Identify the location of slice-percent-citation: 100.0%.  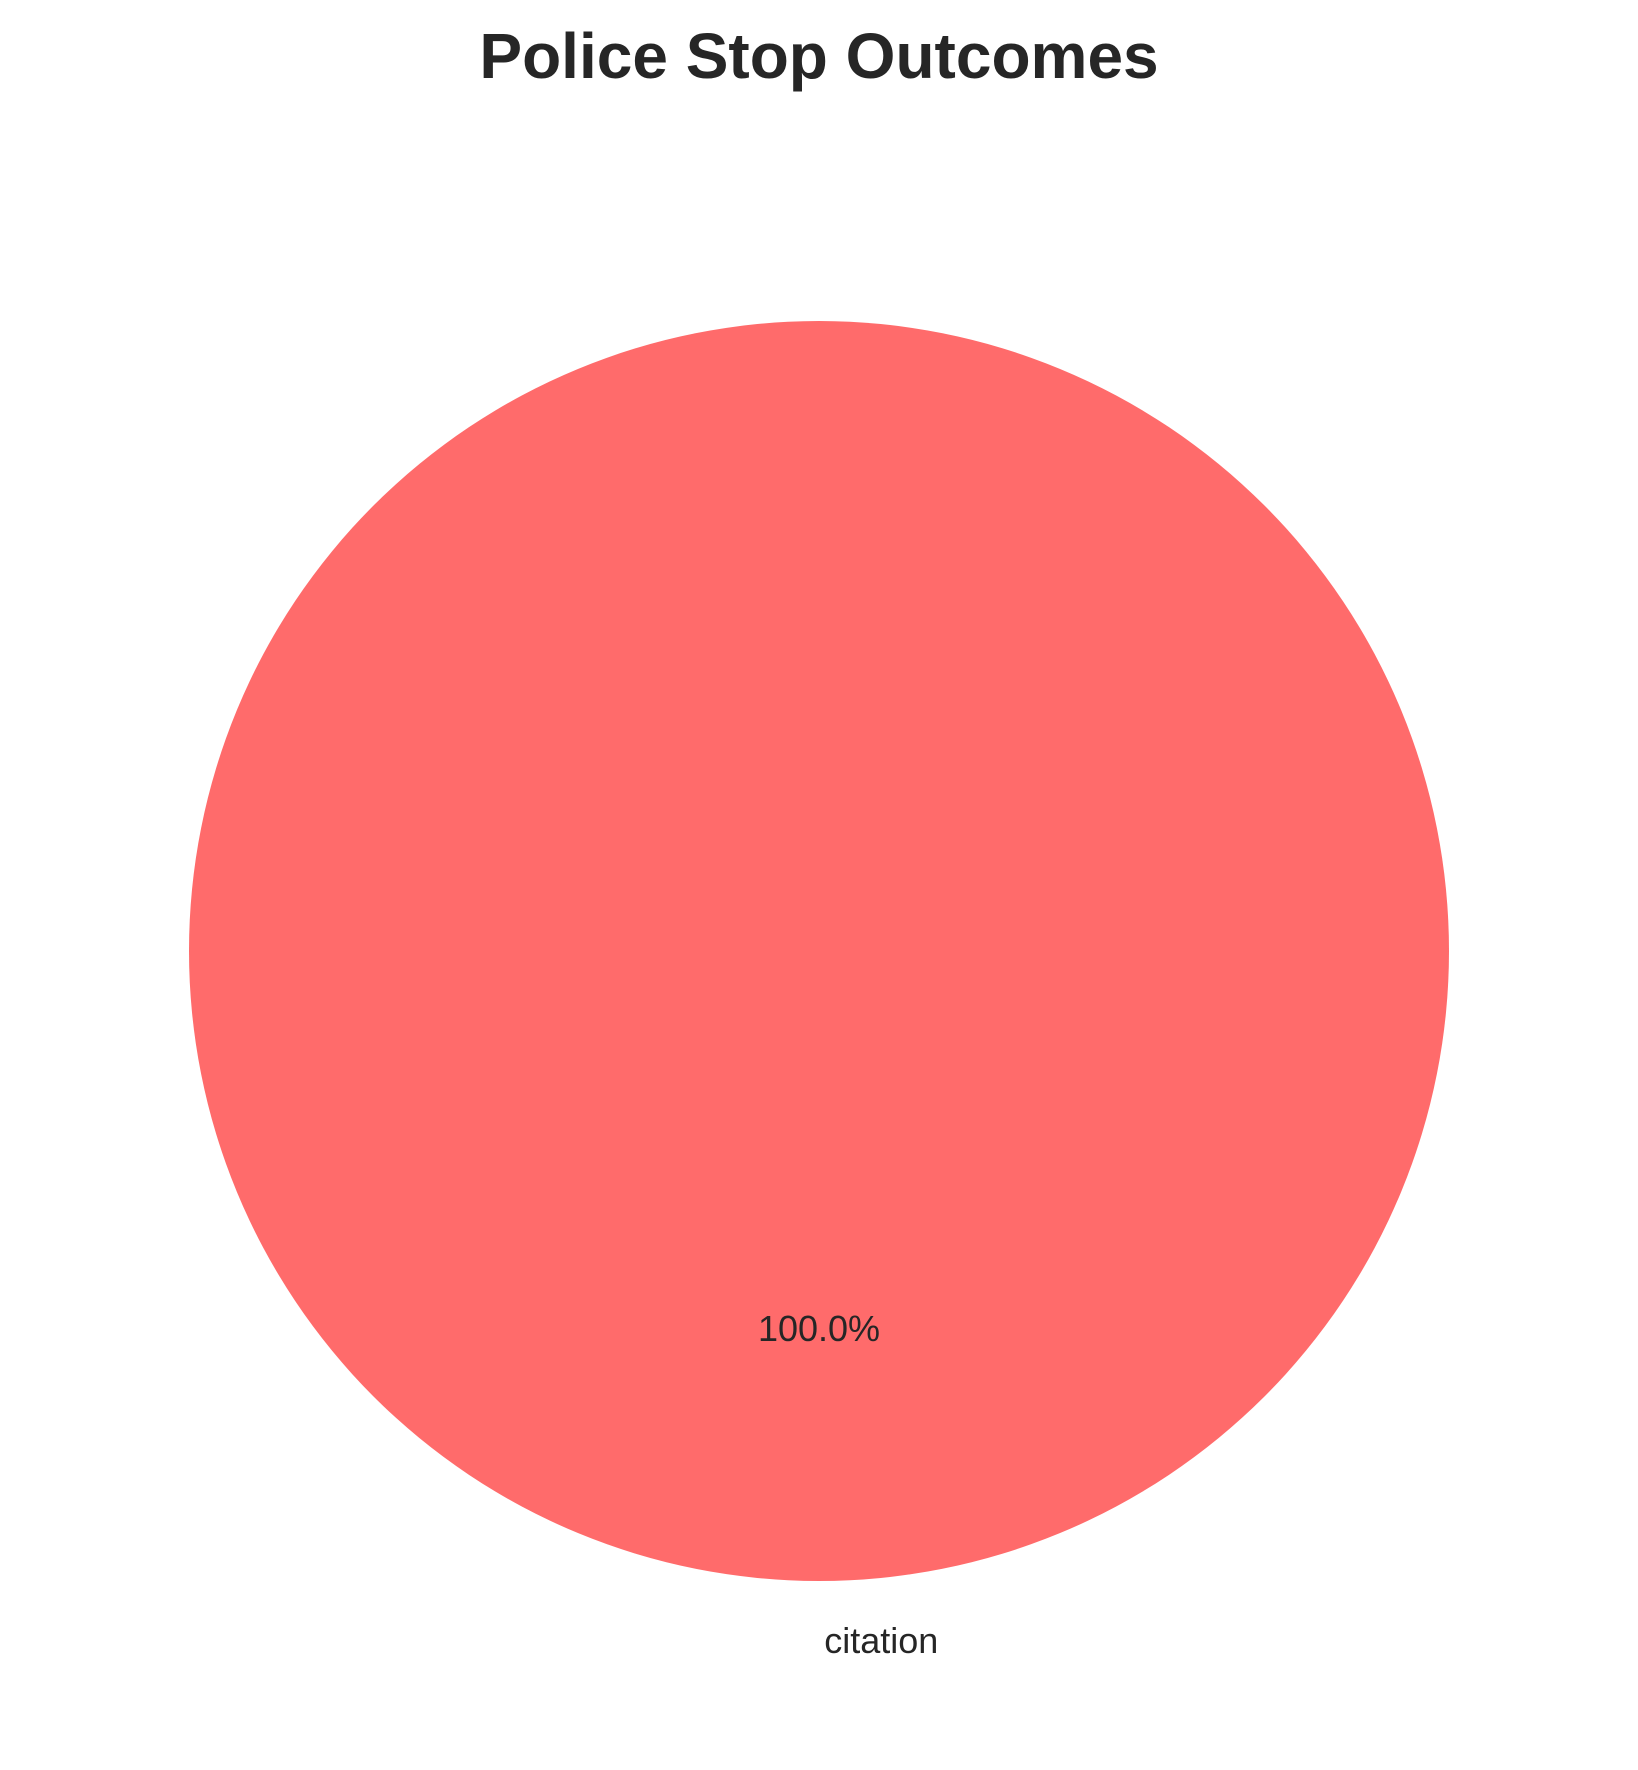
(819, 1328).